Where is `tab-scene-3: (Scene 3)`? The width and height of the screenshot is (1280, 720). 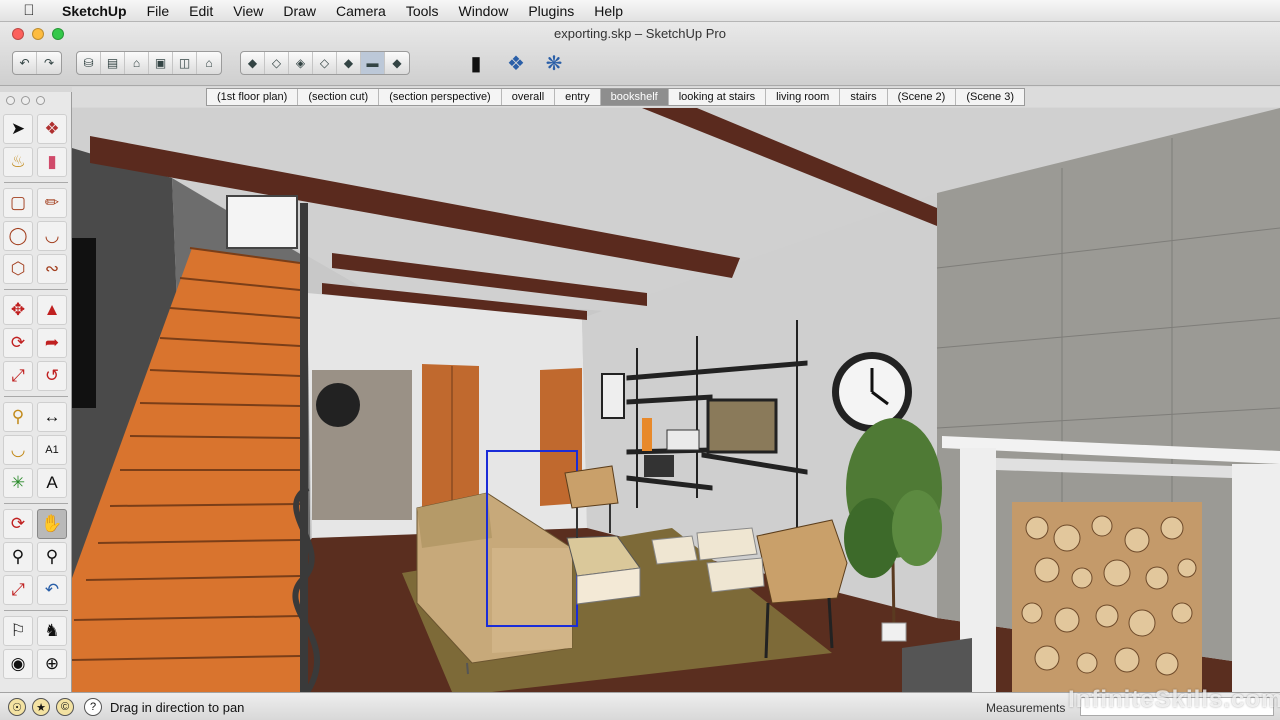
tab-scene-3: (Scene 3) is located at coordinates (990, 97).